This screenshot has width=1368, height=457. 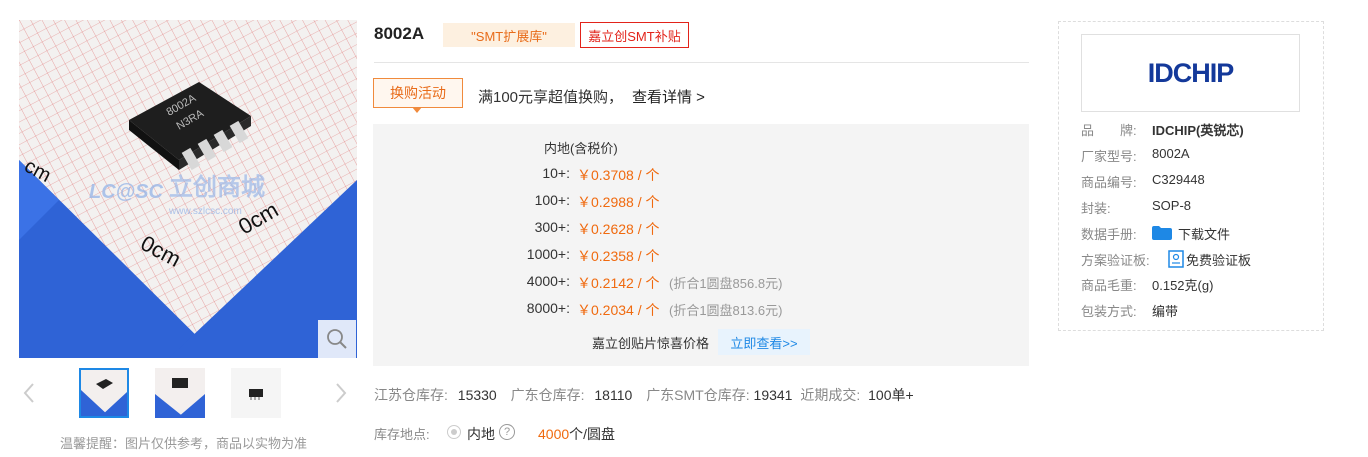 I want to click on location-radio, so click(x=454, y=432).